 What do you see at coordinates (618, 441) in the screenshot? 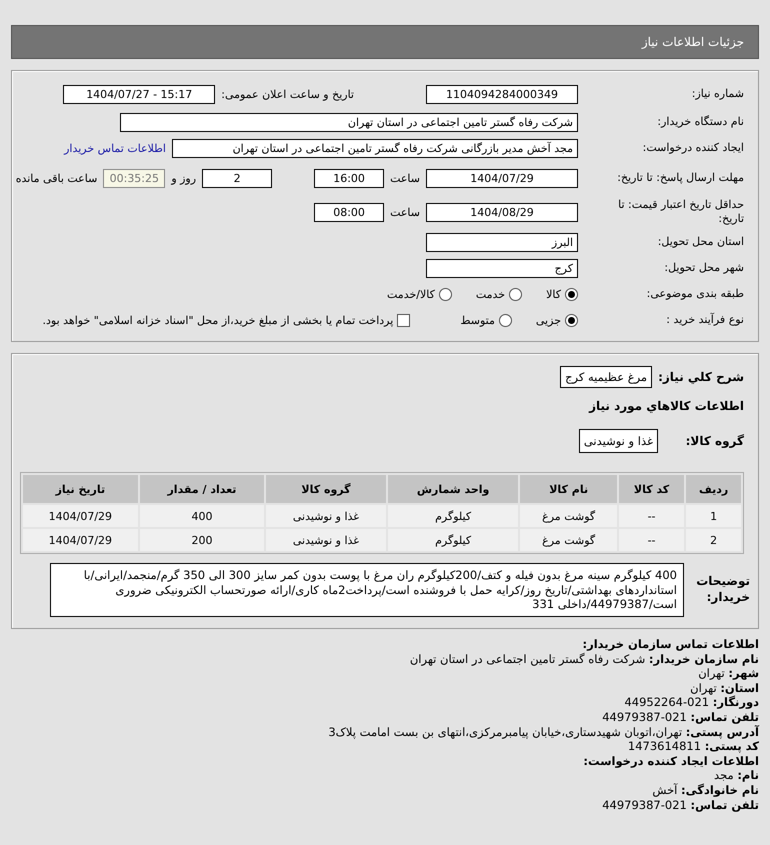
I see `group-field: غذا و نوشیدنی` at bounding box center [618, 441].